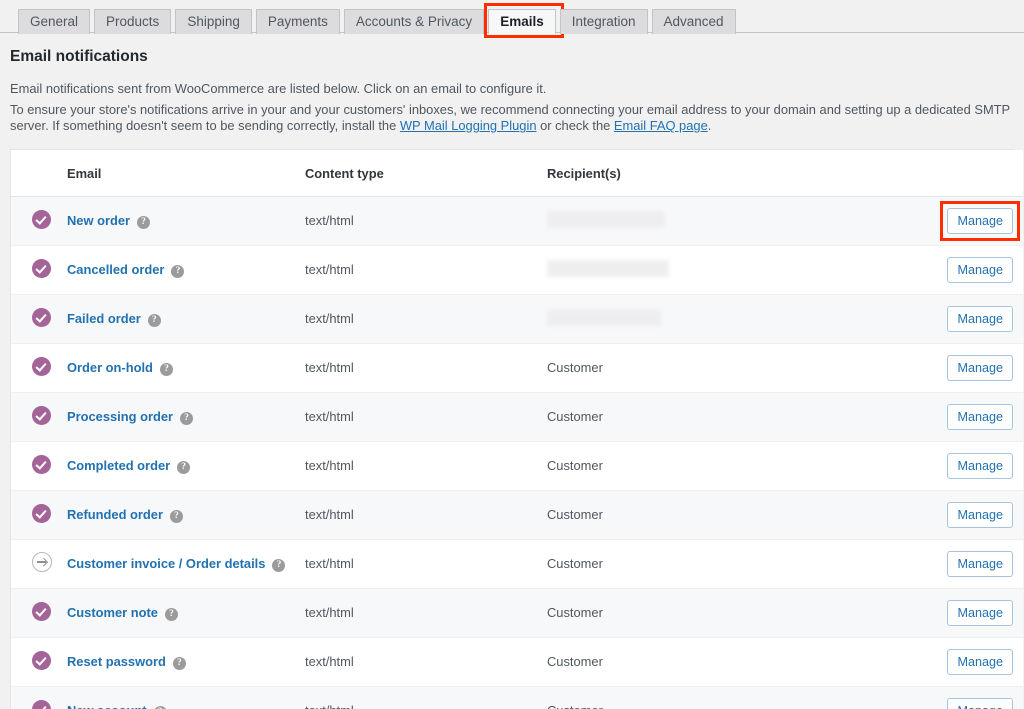 This screenshot has width=1024, height=709. Describe the element at coordinates (517, 466) in the screenshot. I see `table-row: Completed order? text/html Customer Manage` at that location.